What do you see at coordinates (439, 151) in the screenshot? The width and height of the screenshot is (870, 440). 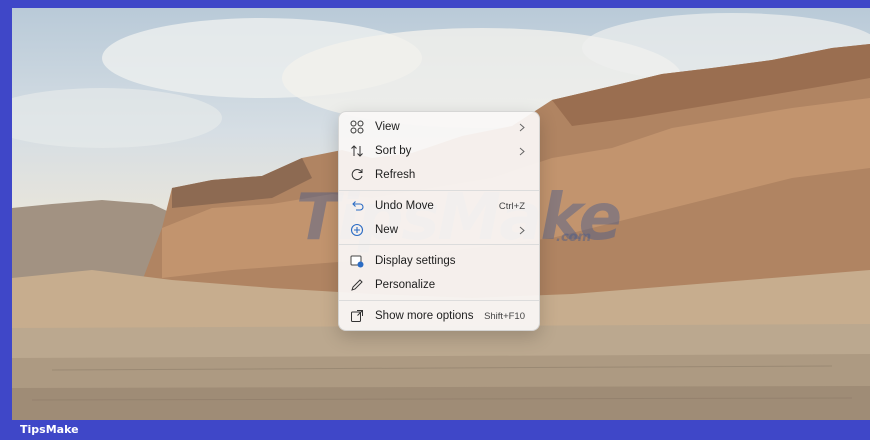 I see `menu-item-sort-by: Sort by` at bounding box center [439, 151].